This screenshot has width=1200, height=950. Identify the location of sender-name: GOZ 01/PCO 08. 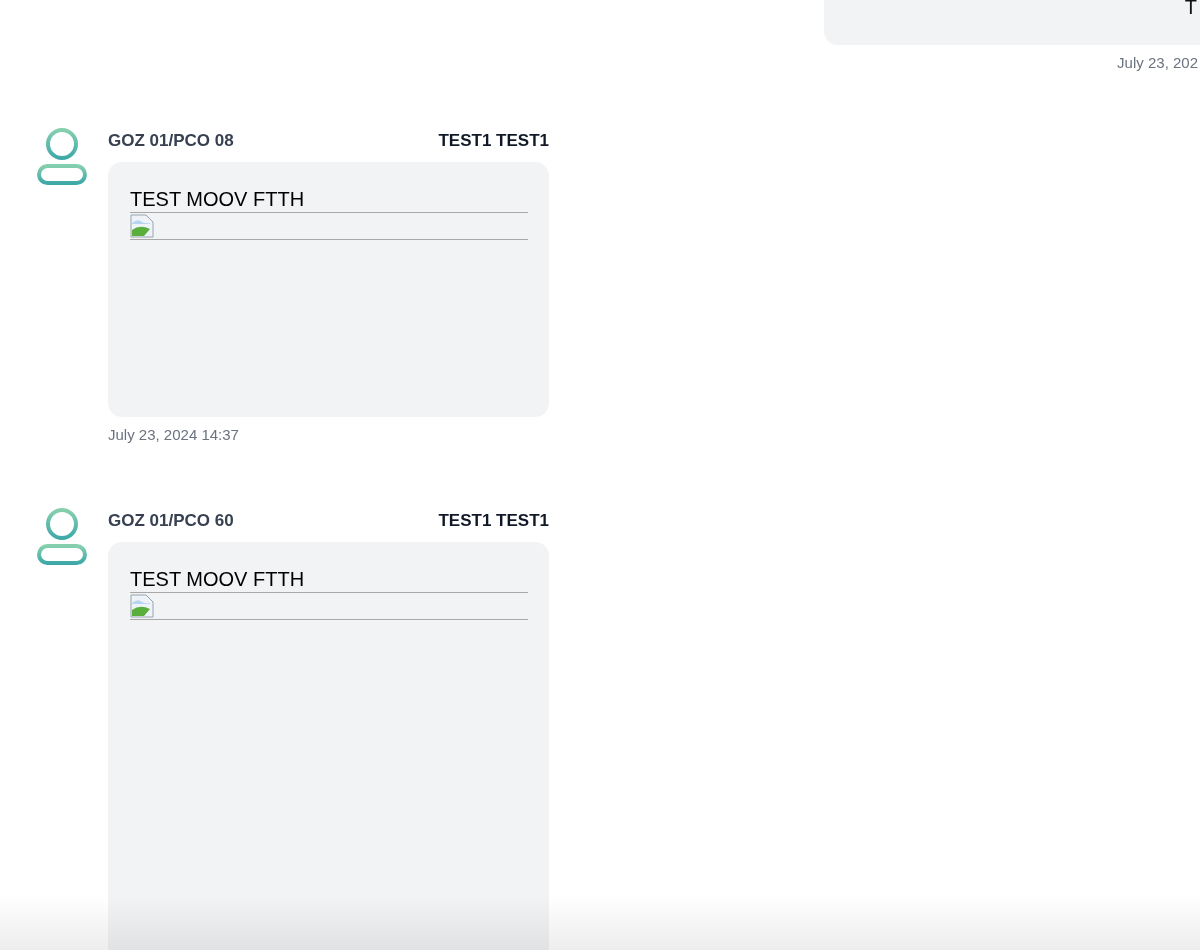
(171, 141).